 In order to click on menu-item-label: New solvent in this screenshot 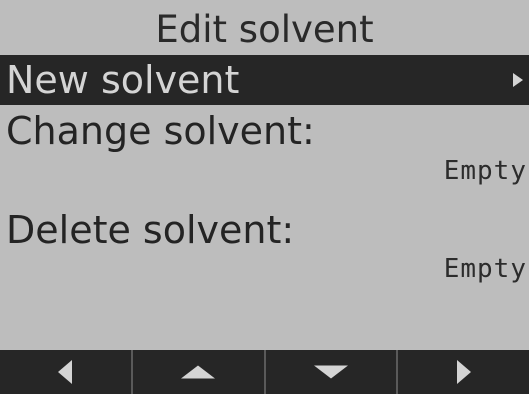, I will do `click(123, 80)`.